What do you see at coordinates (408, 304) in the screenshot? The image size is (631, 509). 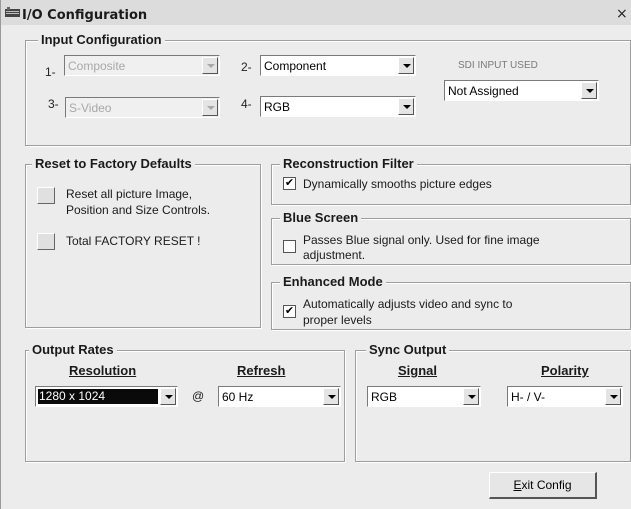 I see `enhanced-mode-text-line1: Automatically adjusts video and sync to` at bounding box center [408, 304].